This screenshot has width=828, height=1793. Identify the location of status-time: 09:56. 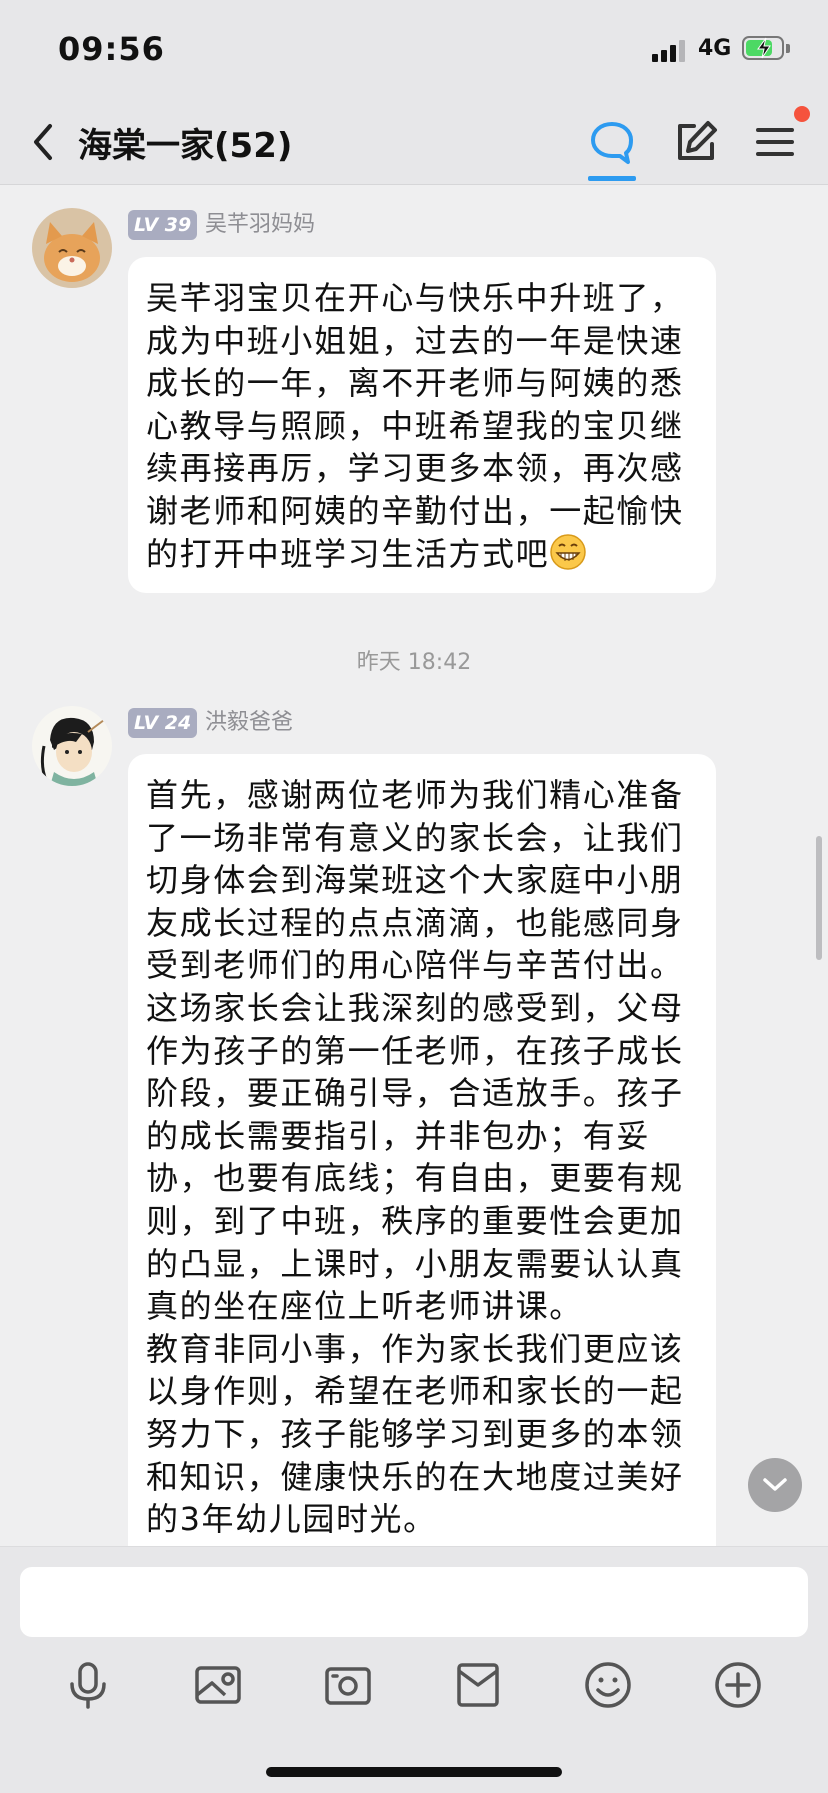
(111, 49).